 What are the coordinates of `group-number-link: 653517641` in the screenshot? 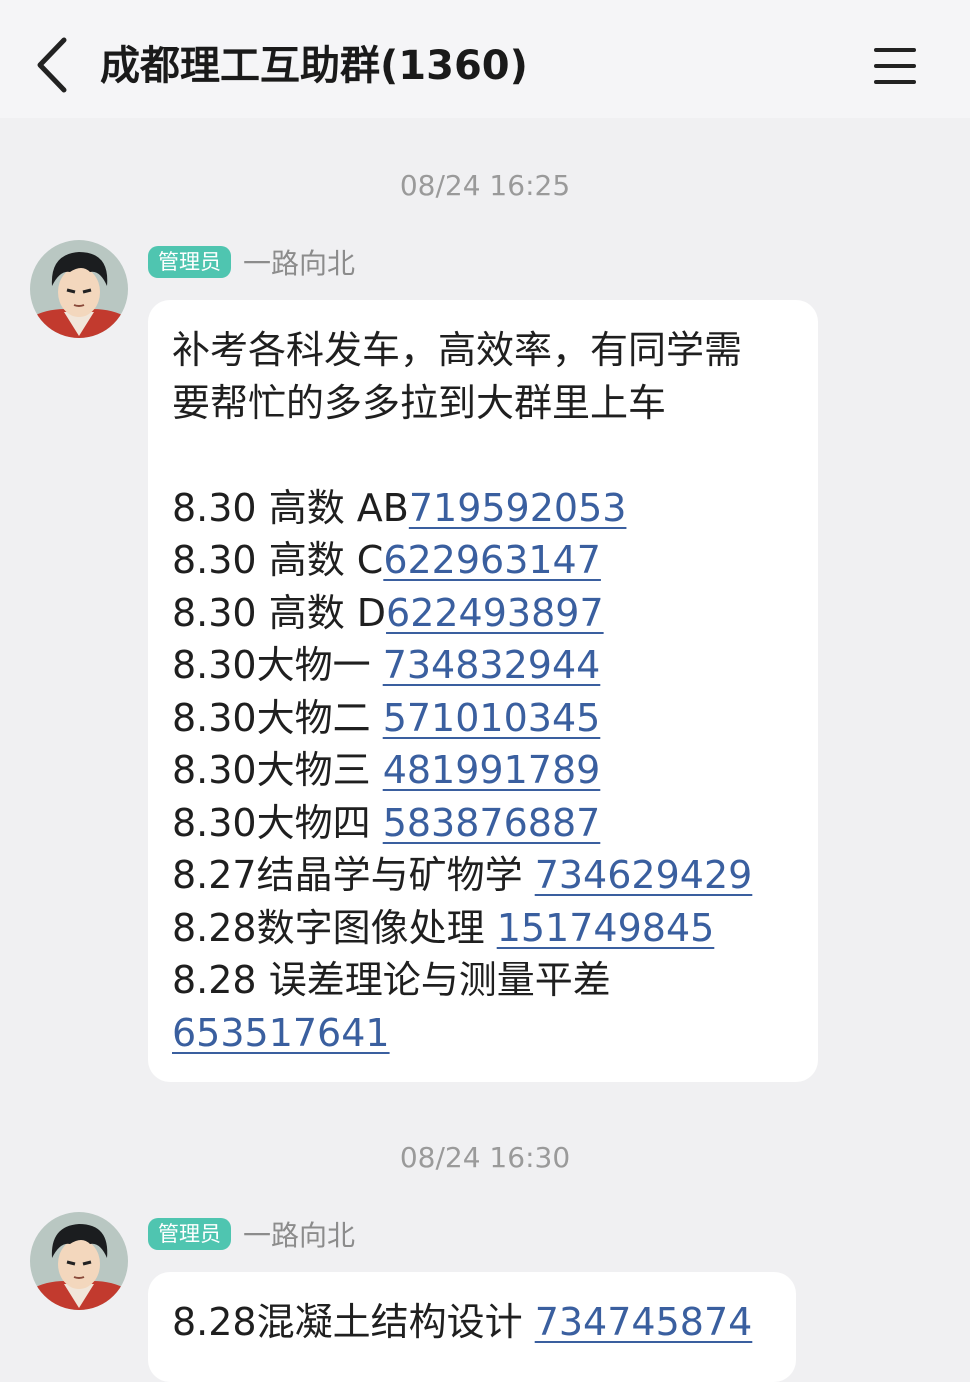 It's located at (281, 1033).